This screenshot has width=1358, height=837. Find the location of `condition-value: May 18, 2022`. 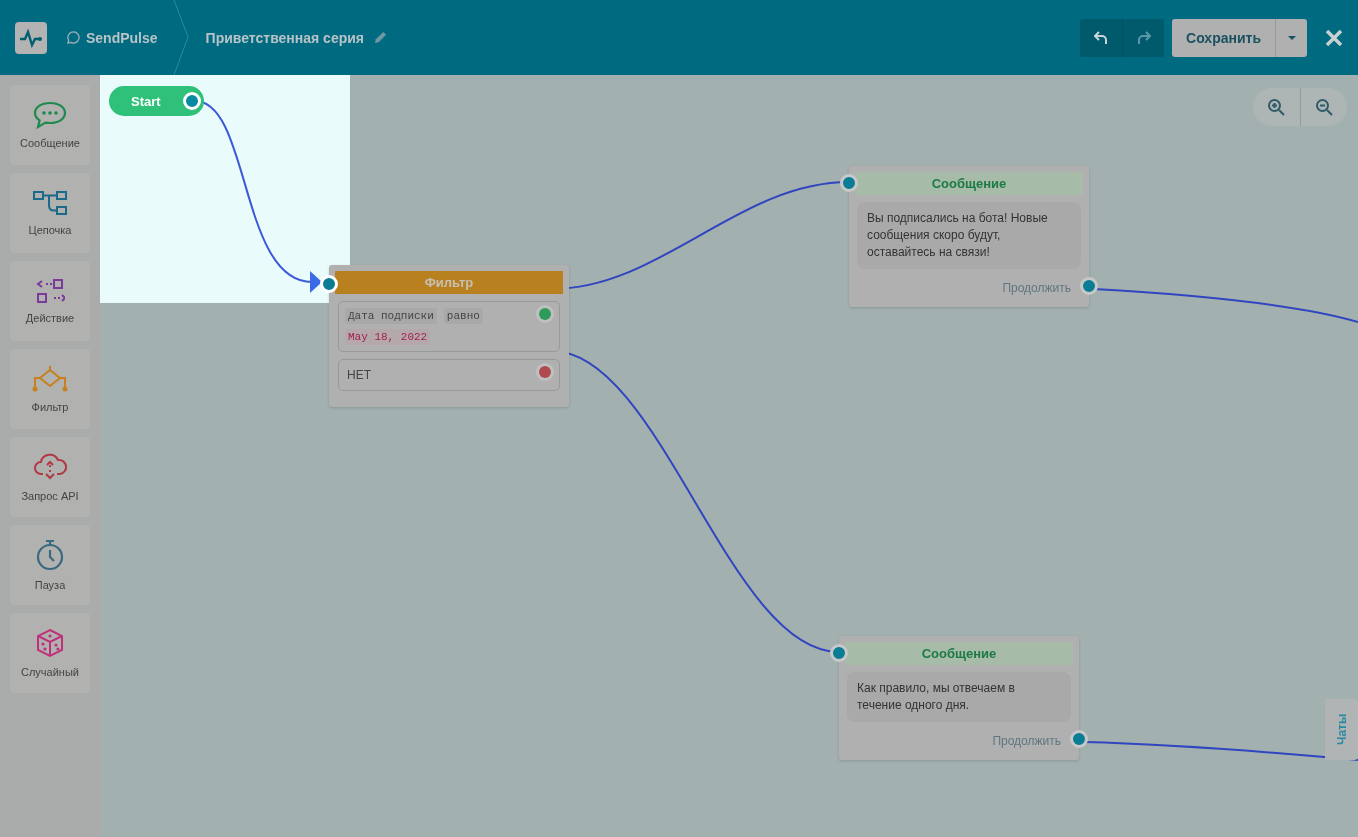

condition-value: May 18, 2022 is located at coordinates (388, 337).